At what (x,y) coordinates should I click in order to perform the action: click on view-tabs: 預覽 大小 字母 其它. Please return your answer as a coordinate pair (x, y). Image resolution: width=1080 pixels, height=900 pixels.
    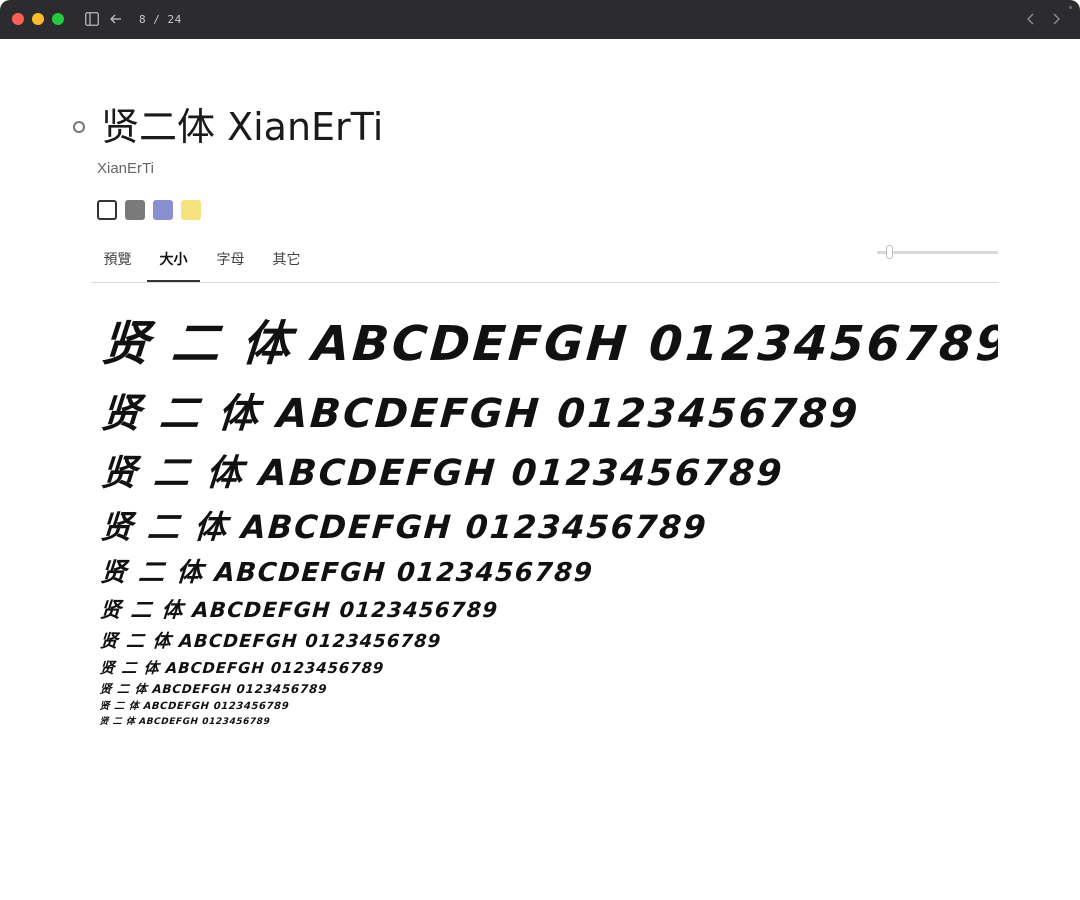
    Looking at the image, I should click on (545, 260).